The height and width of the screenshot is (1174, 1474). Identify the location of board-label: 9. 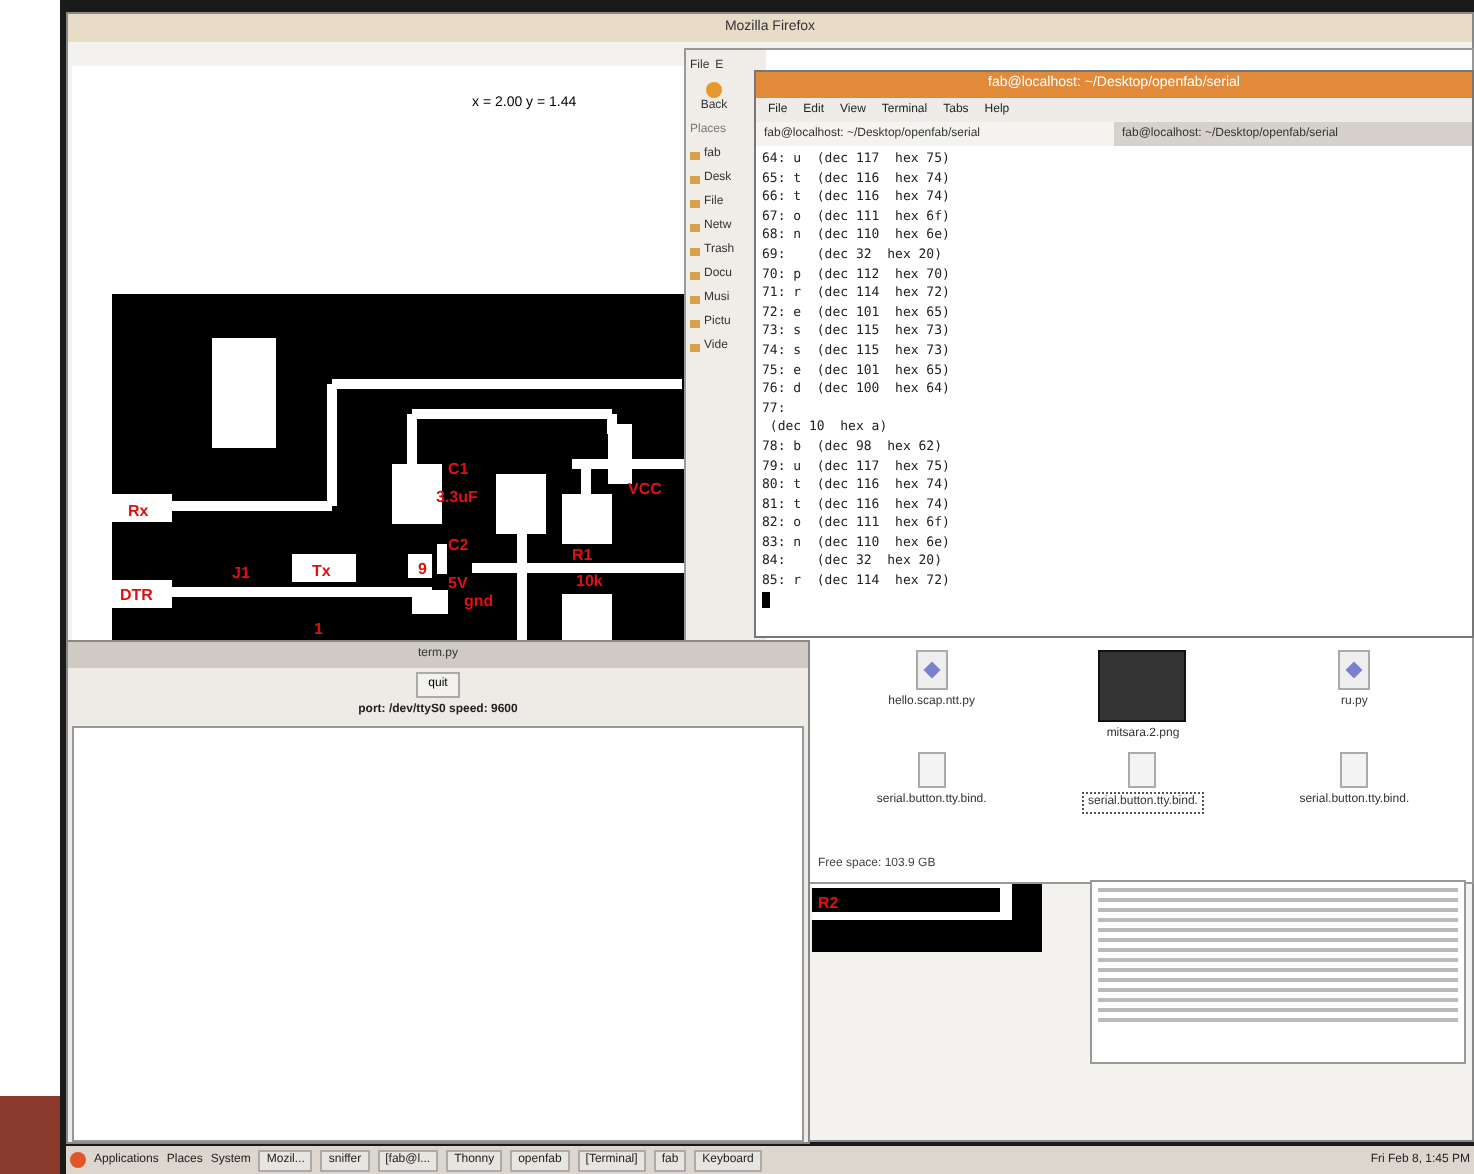
(422, 569).